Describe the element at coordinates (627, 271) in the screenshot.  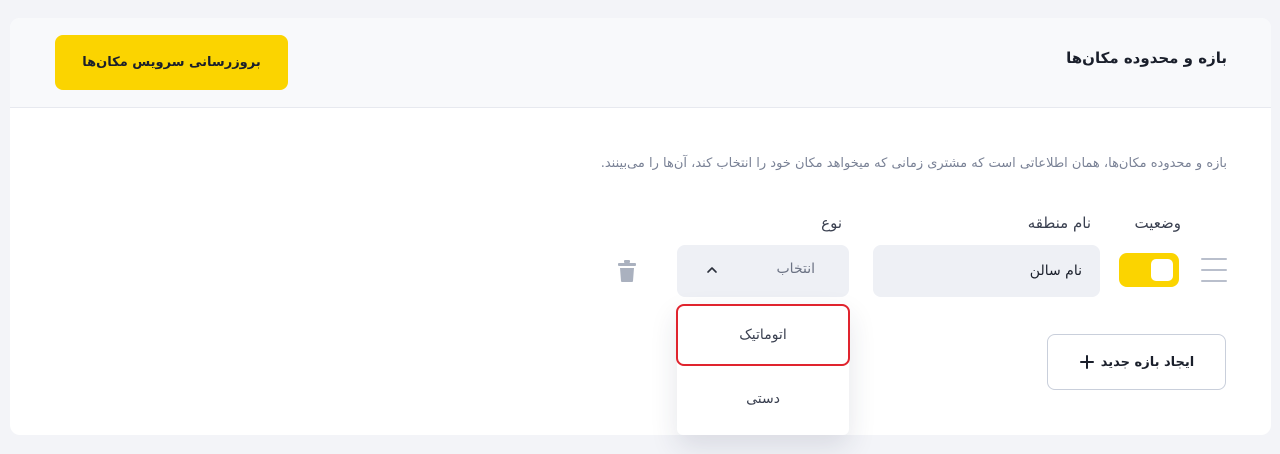
I see `trash-icon` at that location.